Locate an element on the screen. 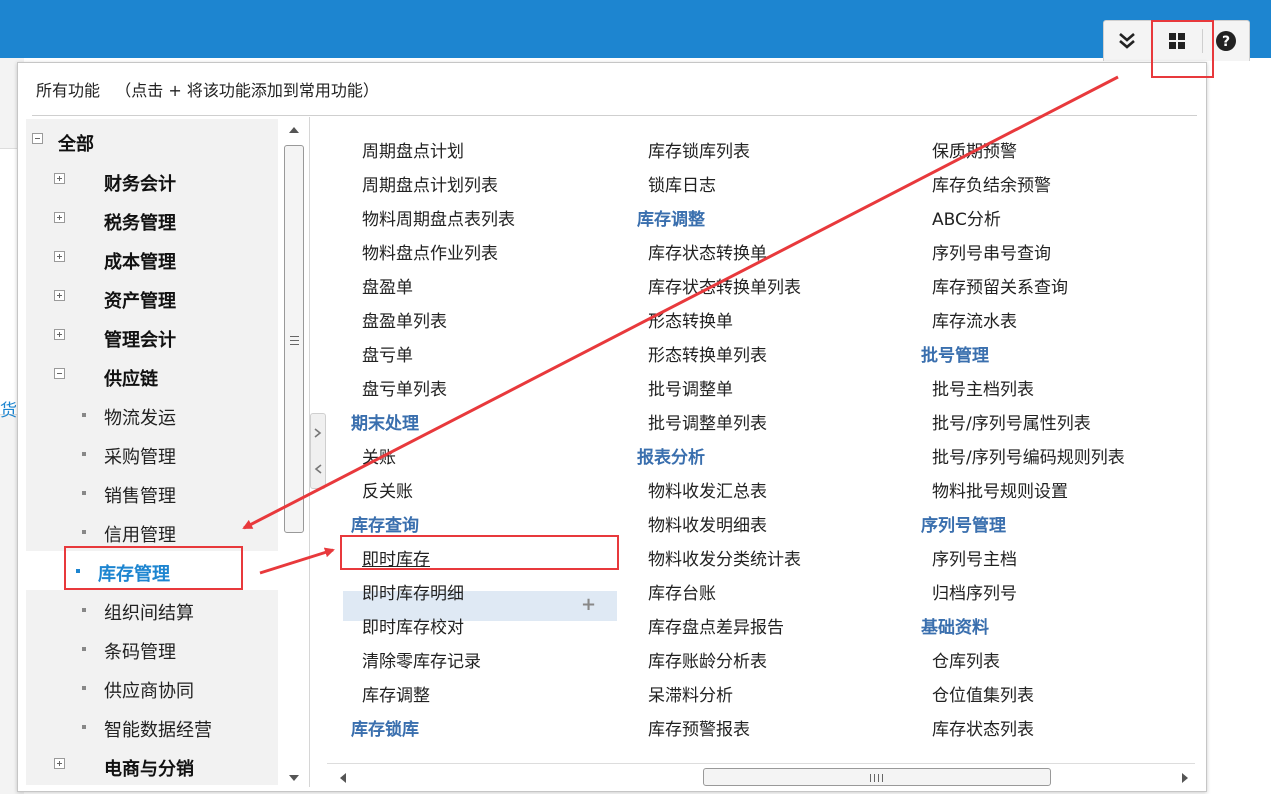 The width and height of the screenshot is (1271, 794). tree-item: 财务会计 is located at coordinates (152, 180).